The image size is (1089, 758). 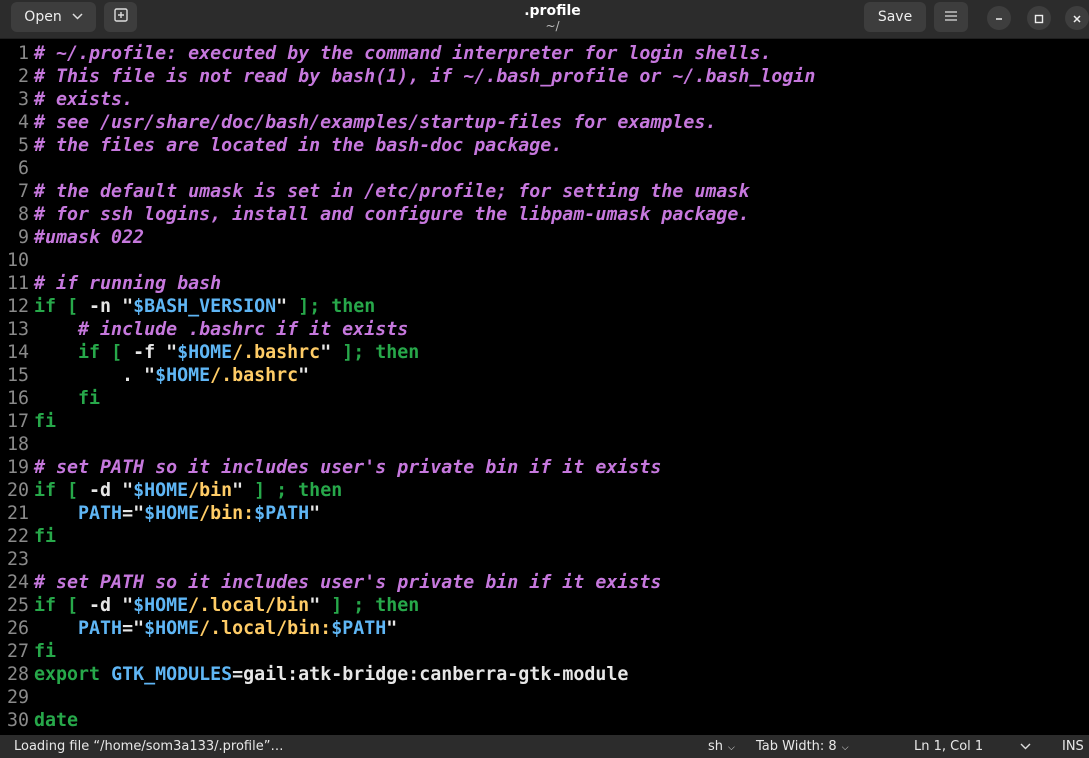 I want to click on code-line: 11 # if running bash, so click(x=110, y=283).